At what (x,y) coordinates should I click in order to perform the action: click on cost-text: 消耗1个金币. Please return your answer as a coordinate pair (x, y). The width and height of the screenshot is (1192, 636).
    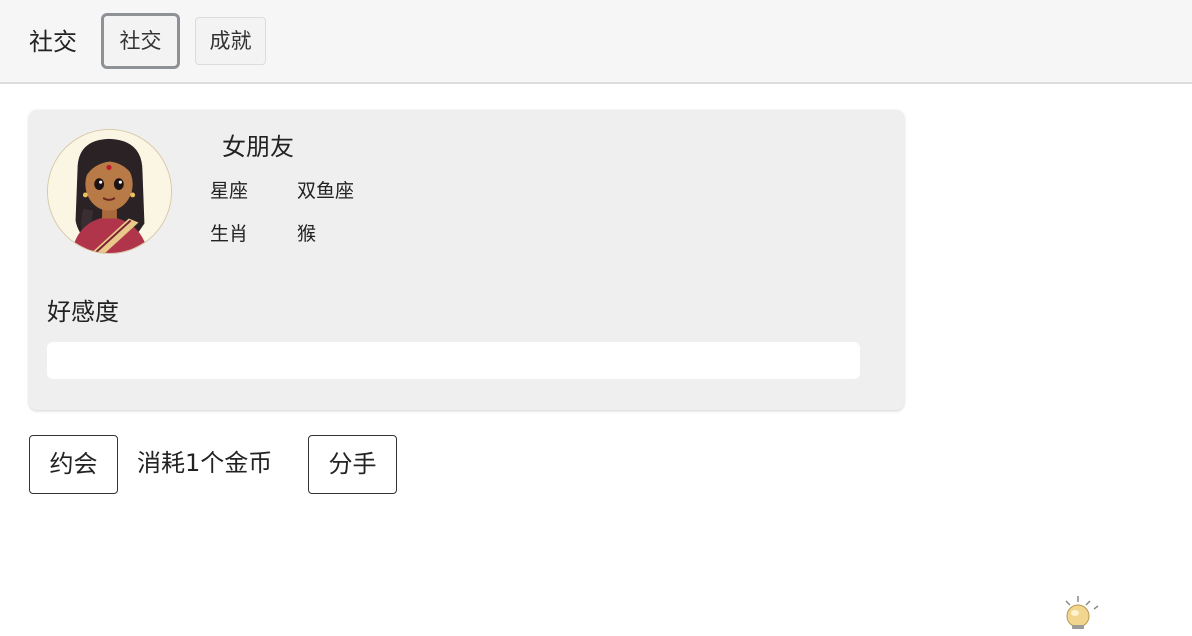
    Looking at the image, I should click on (205, 463).